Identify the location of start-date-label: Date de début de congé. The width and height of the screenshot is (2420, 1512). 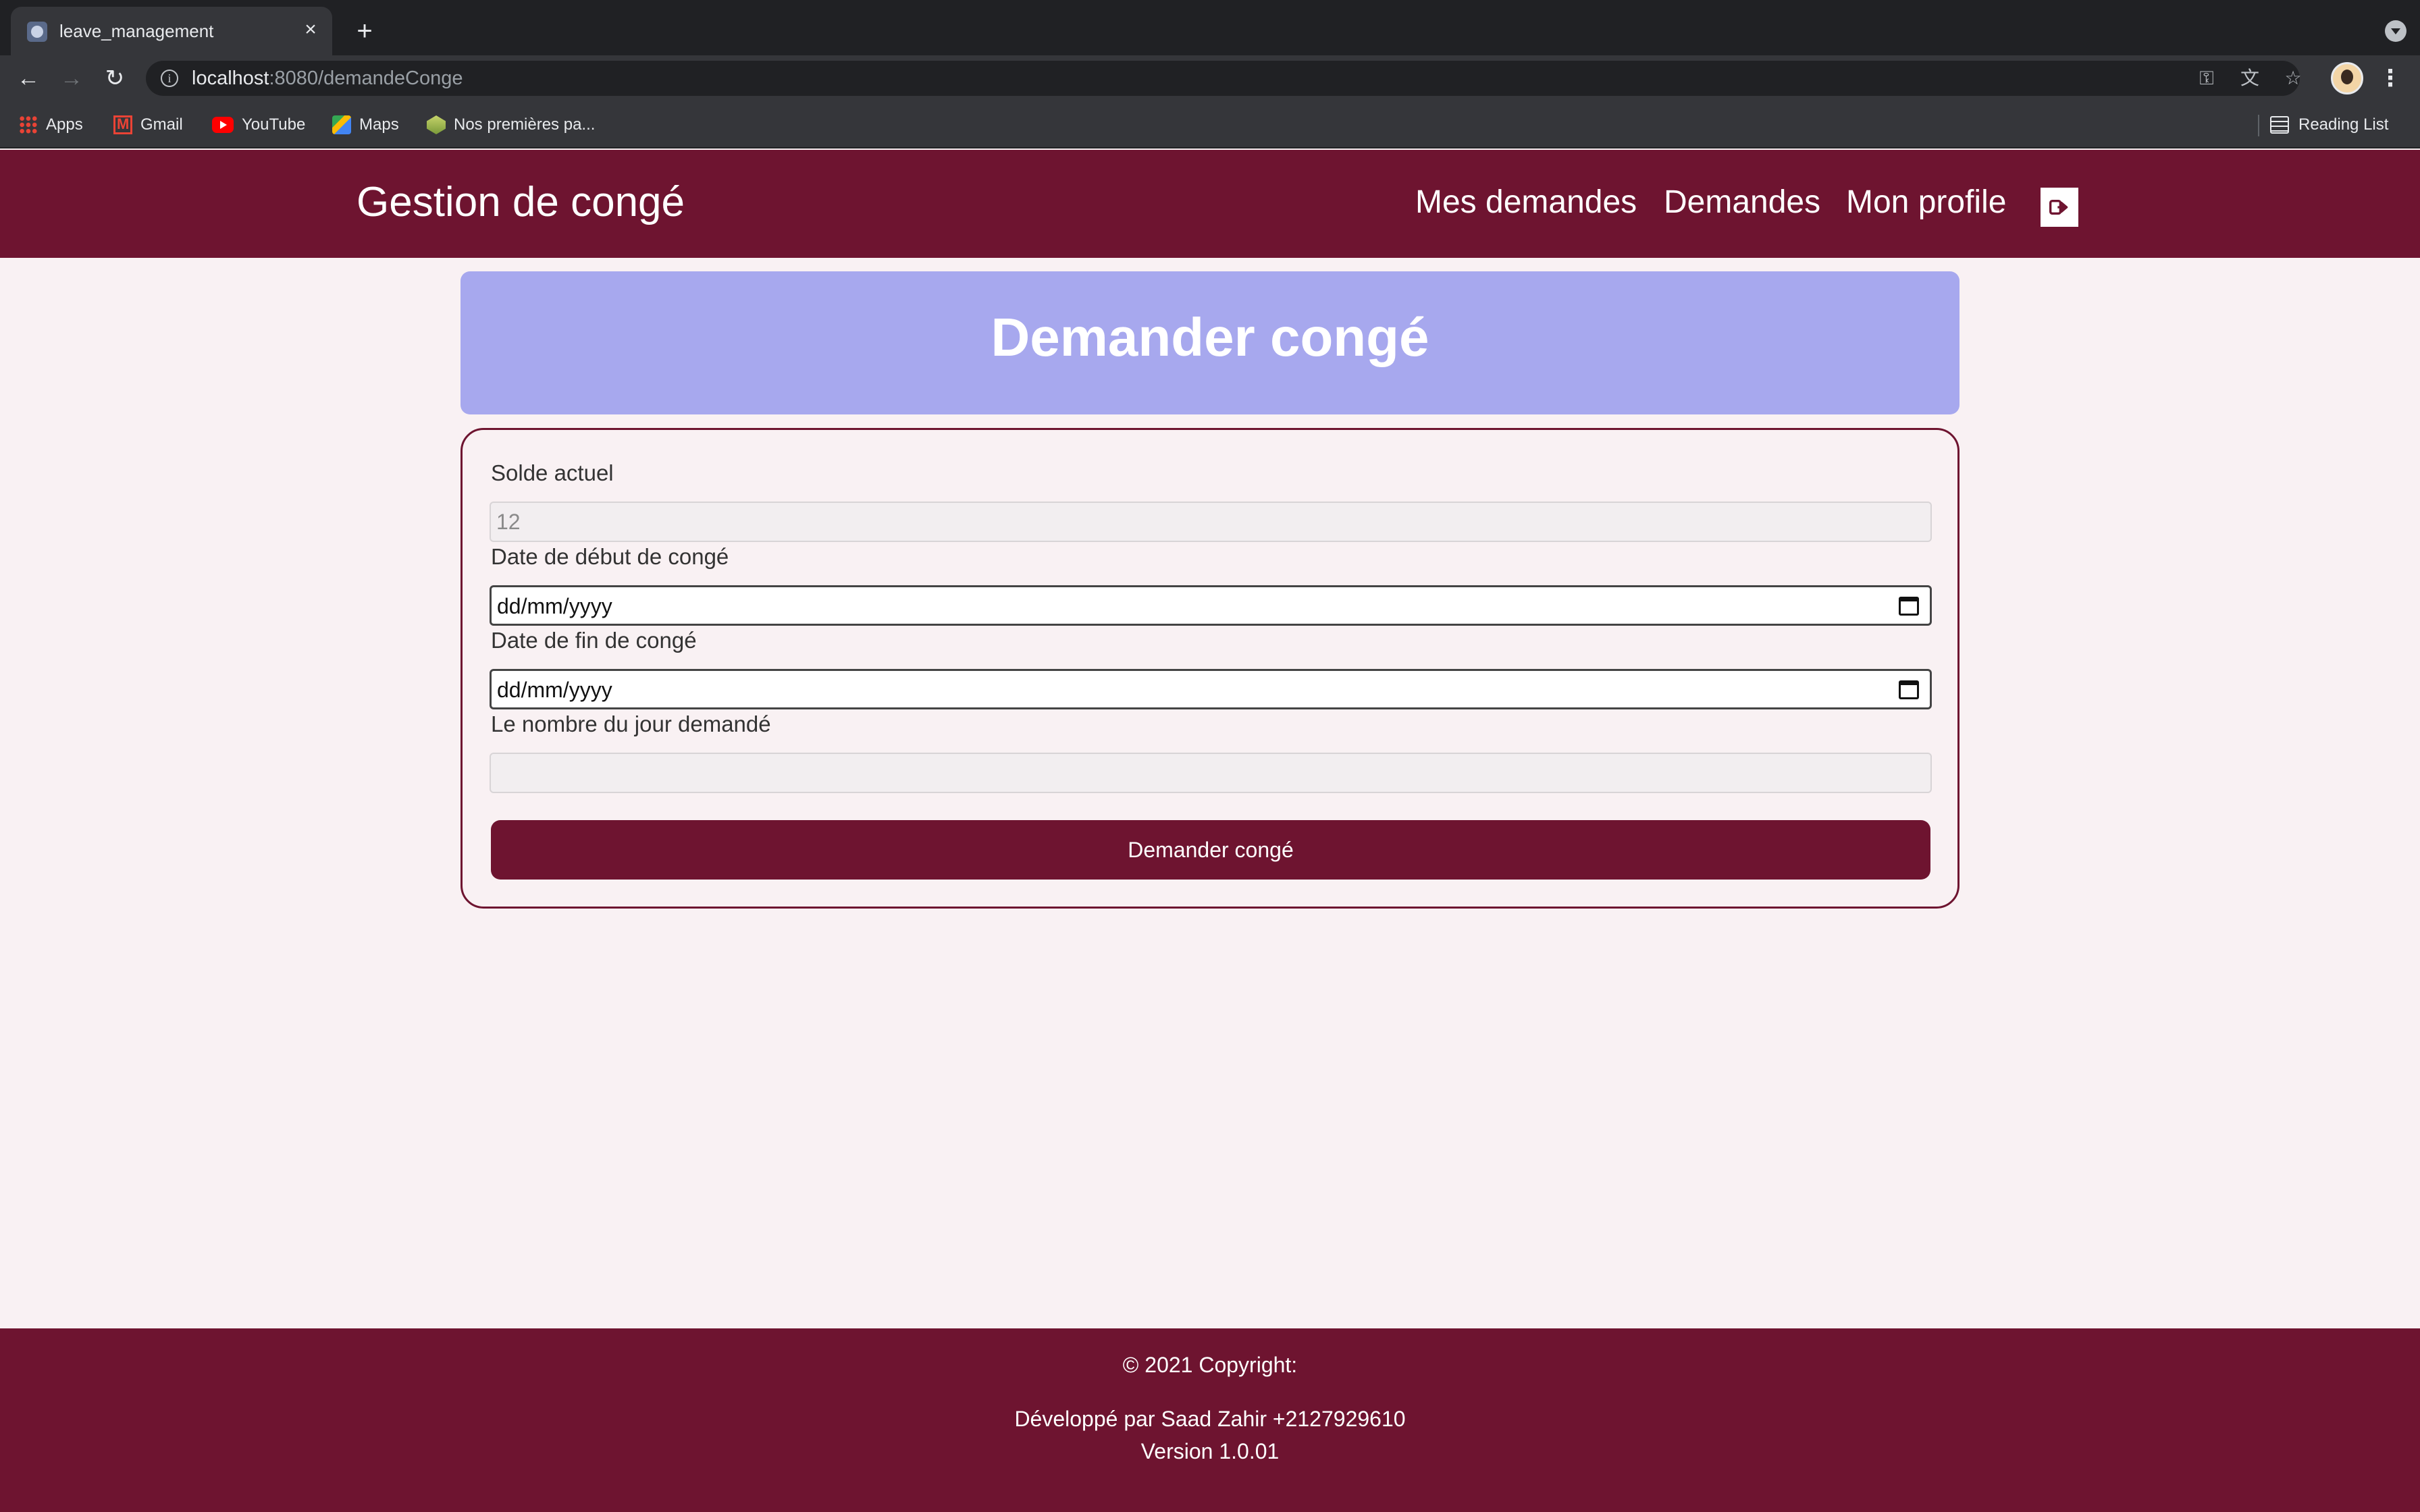
(610, 556).